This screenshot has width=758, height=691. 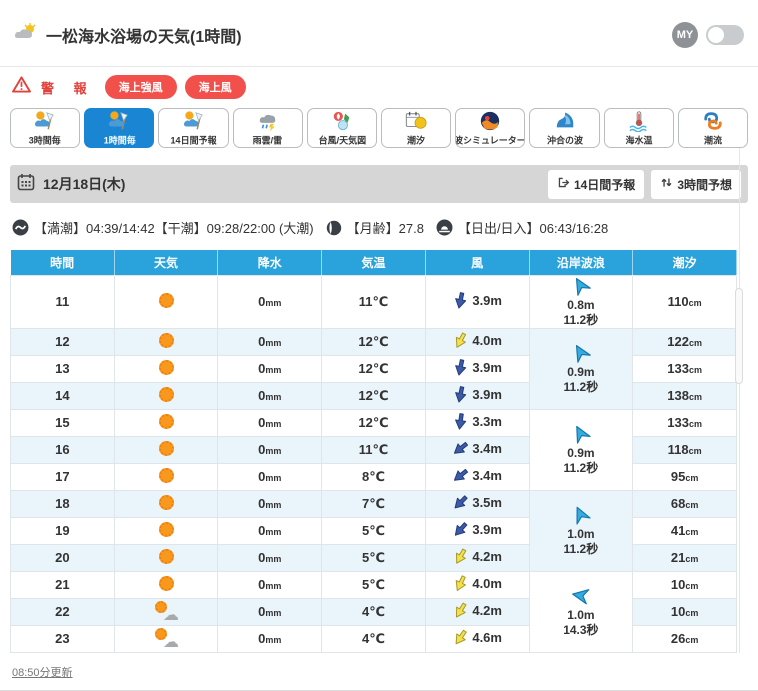 What do you see at coordinates (678, 531) in the screenshot?
I see `tide-value: 41` at bounding box center [678, 531].